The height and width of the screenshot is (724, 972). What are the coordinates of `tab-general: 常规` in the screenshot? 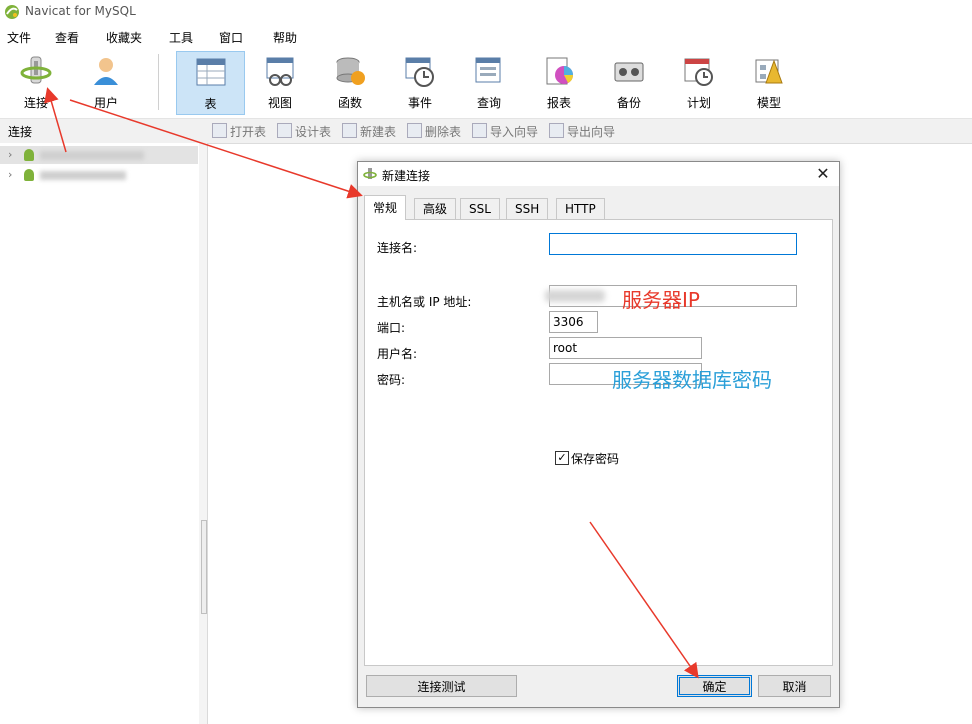 It's located at (385, 207).